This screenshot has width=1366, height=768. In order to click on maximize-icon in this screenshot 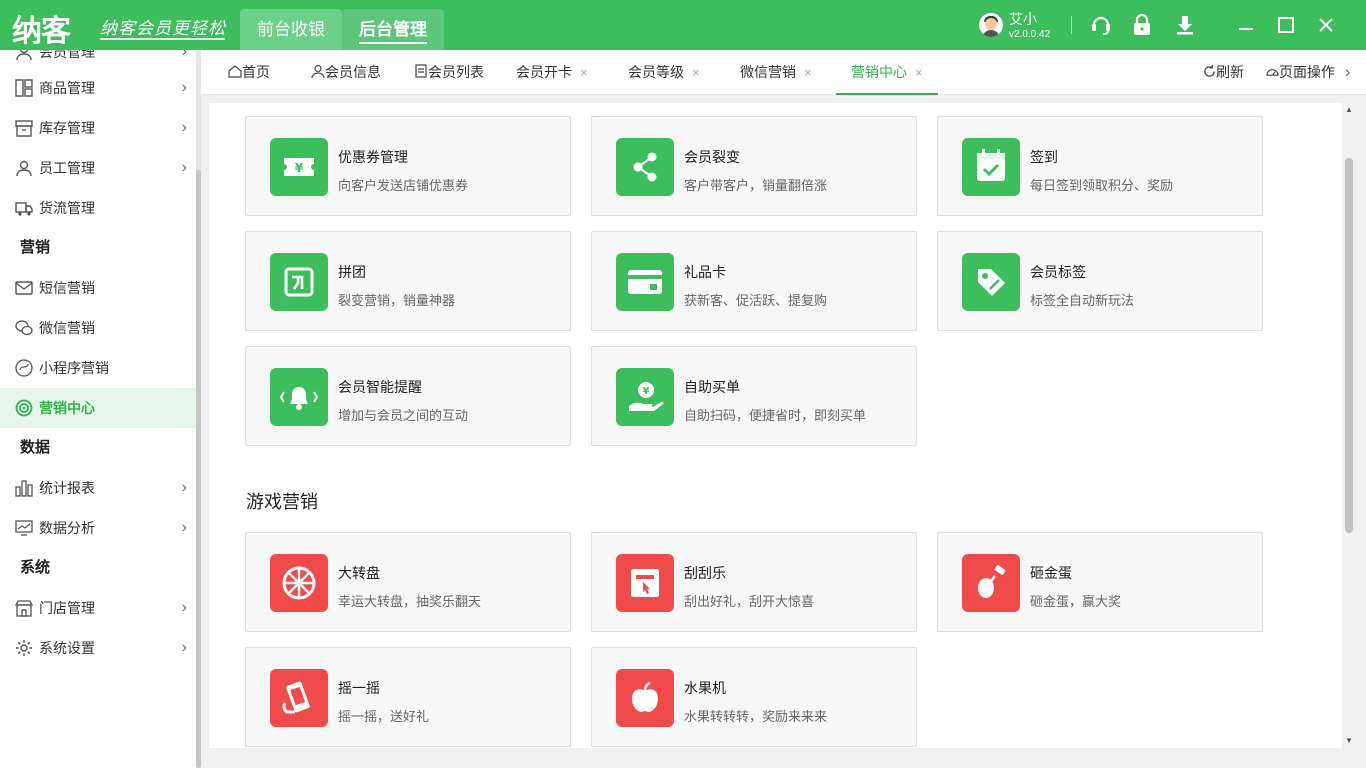, I will do `click(1286, 25)`.